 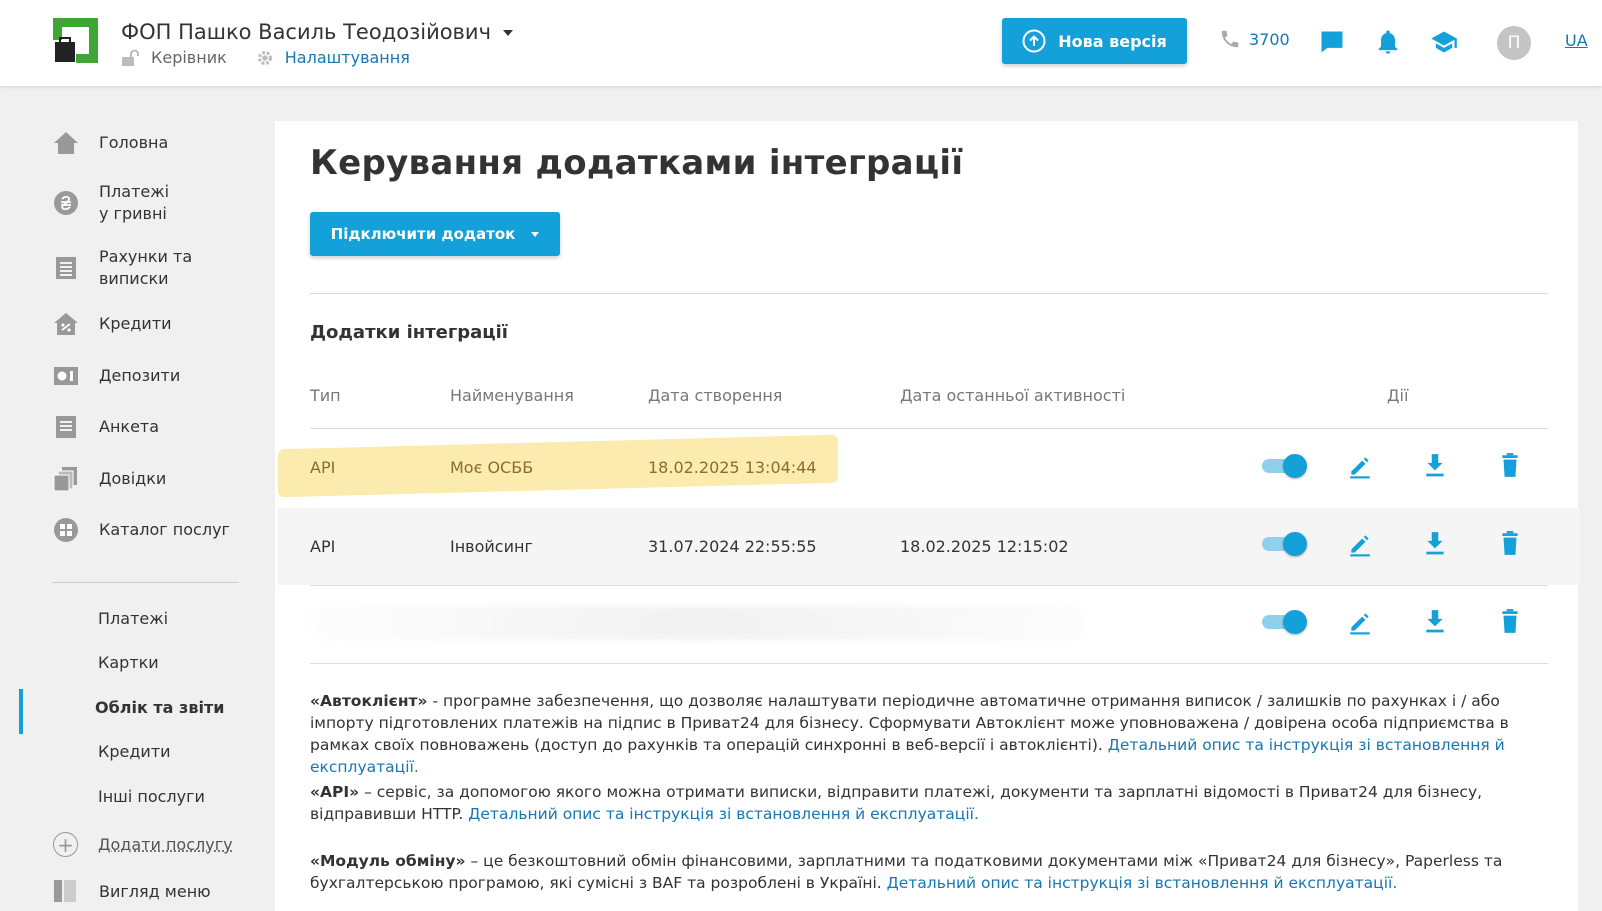 I want to click on cell-created: 31.07.2024 22:55:55, so click(x=732, y=546).